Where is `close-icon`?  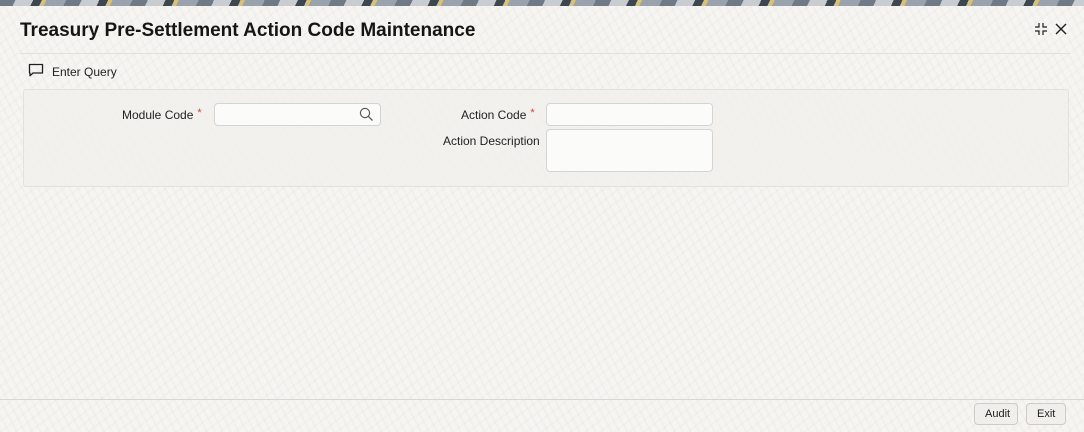
close-icon is located at coordinates (1061, 29).